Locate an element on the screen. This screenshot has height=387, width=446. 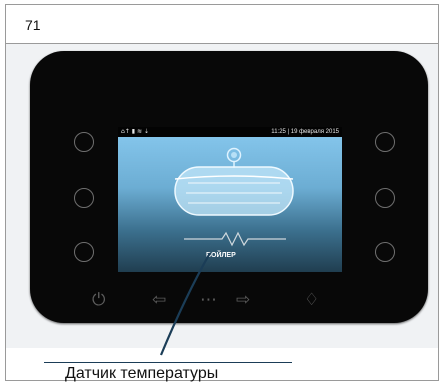
callout-leader is located at coordinates (185, 304).